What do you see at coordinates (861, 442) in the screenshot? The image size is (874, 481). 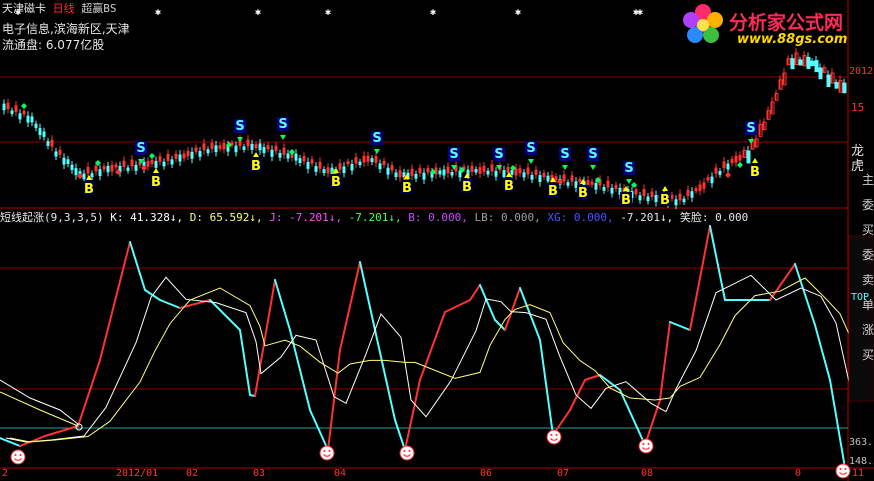 I see `axis-label-1: 363.1` at bounding box center [861, 442].